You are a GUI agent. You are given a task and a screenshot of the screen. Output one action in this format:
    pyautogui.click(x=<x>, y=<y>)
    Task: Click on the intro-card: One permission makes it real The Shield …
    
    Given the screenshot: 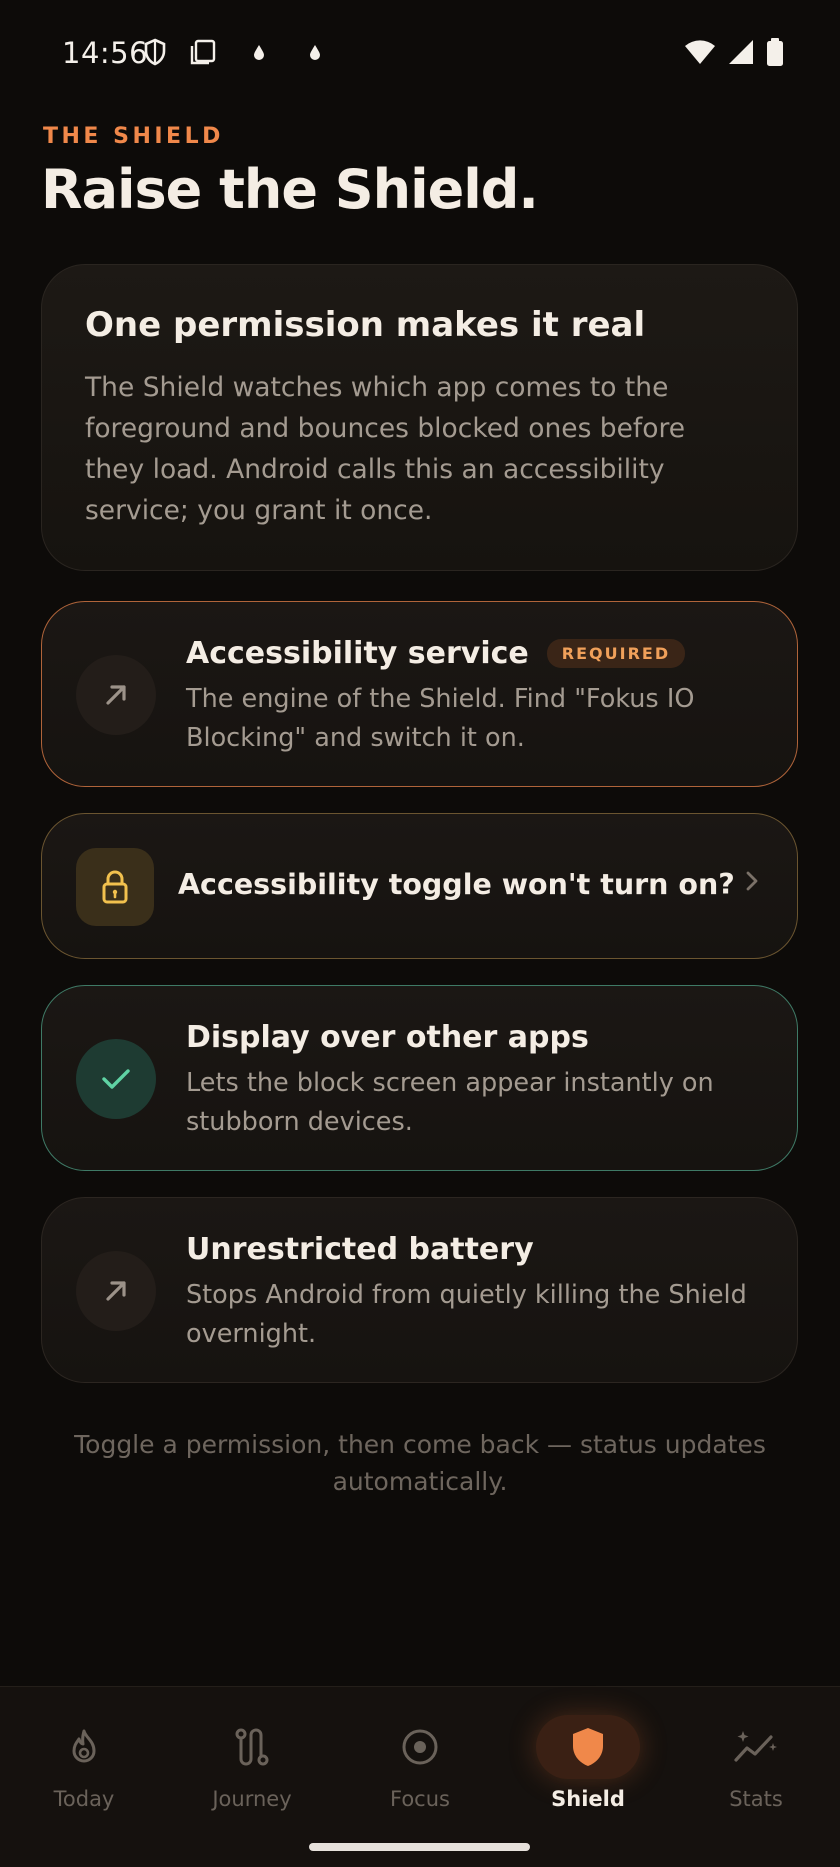 What is the action you would take?
    pyautogui.click(x=419, y=417)
    